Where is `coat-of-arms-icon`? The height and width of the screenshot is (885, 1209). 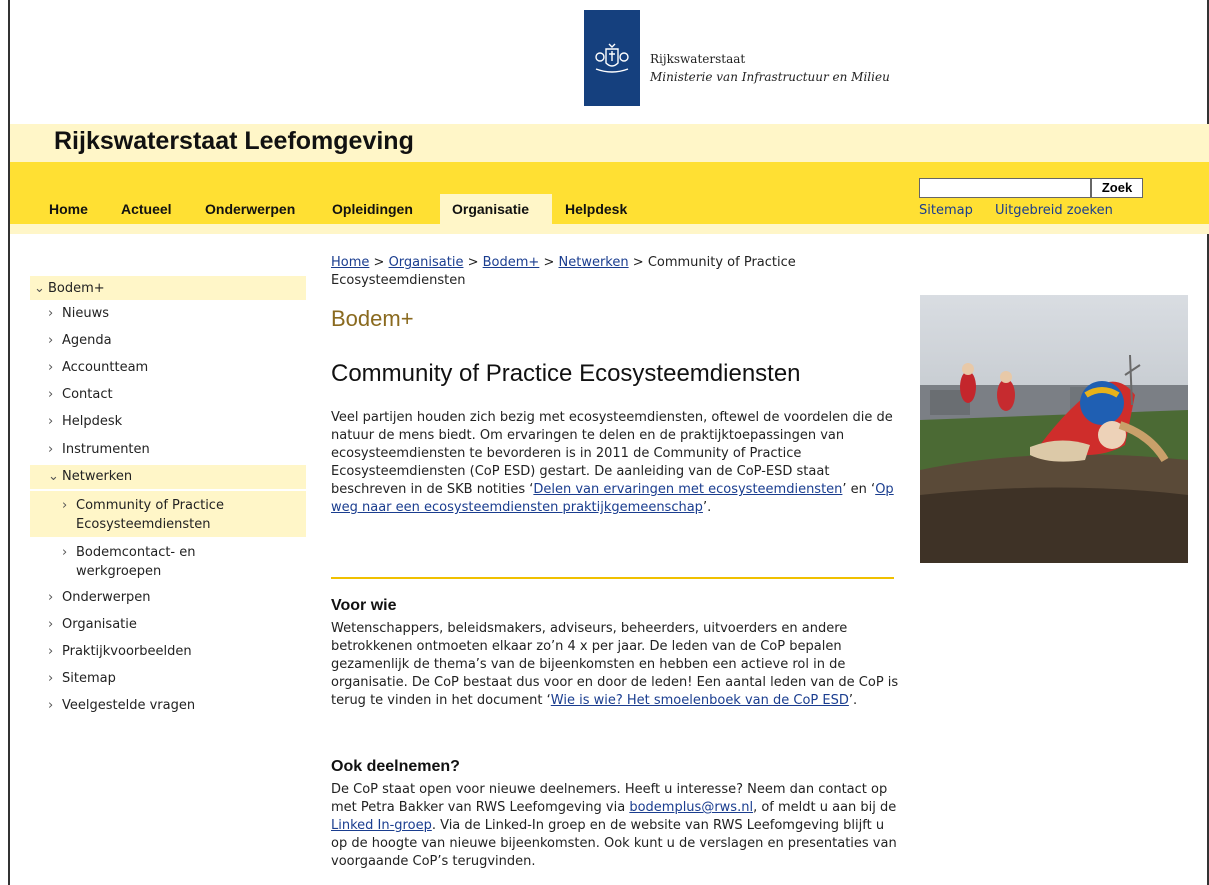 coat-of-arms-icon is located at coordinates (612, 58).